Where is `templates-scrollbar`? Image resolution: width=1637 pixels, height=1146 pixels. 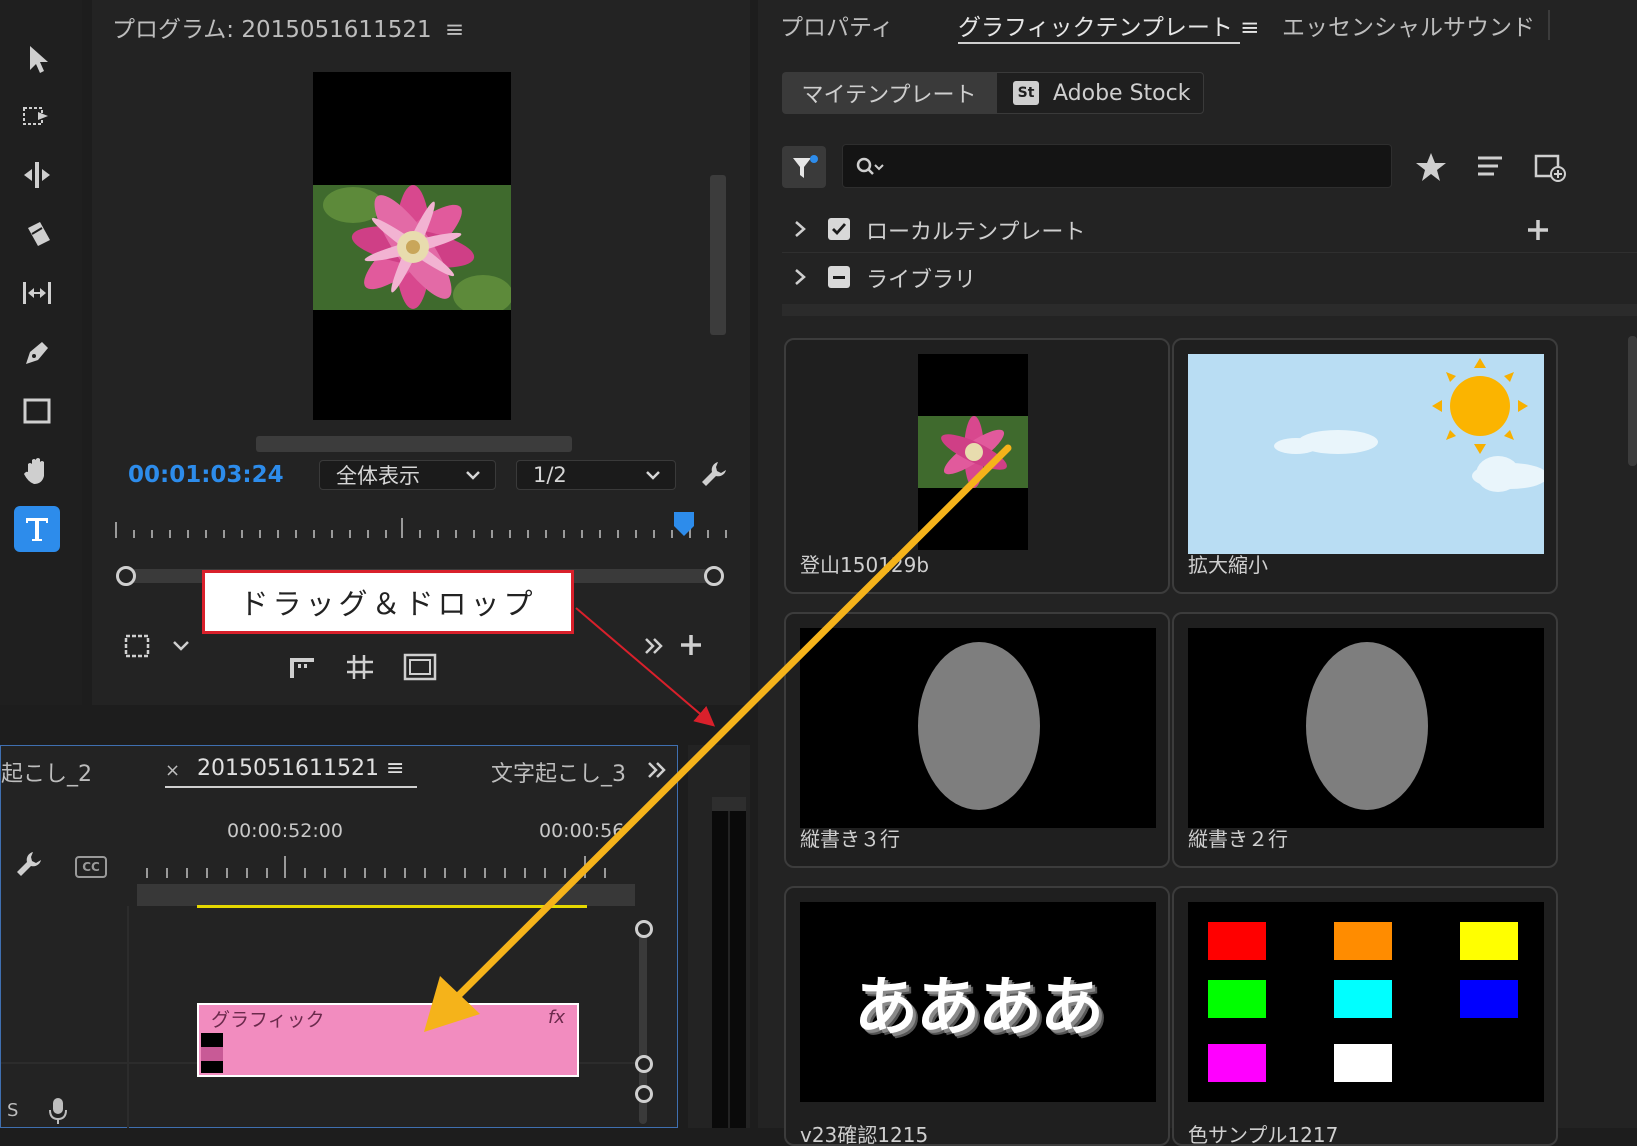
templates-scrollbar is located at coordinates (1632, 401).